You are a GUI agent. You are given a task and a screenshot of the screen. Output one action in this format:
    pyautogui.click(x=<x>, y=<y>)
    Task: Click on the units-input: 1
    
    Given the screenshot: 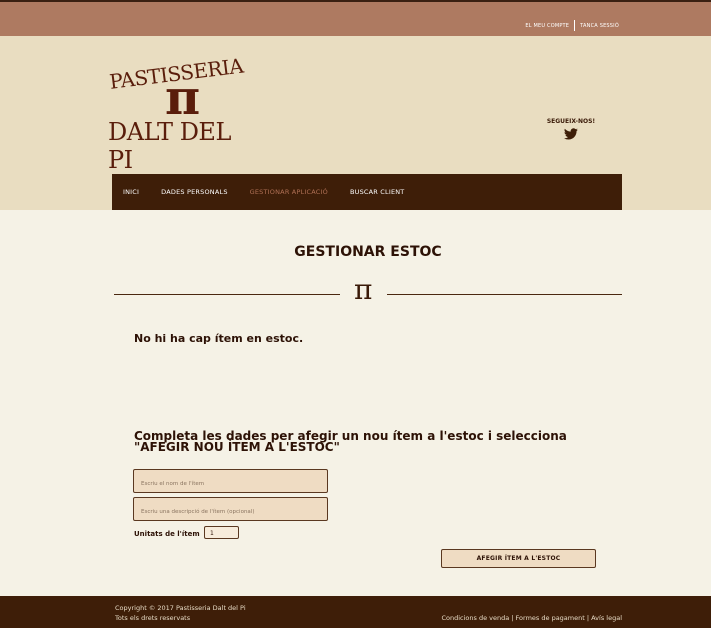 What is the action you would take?
    pyautogui.click(x=221, y=532)
    